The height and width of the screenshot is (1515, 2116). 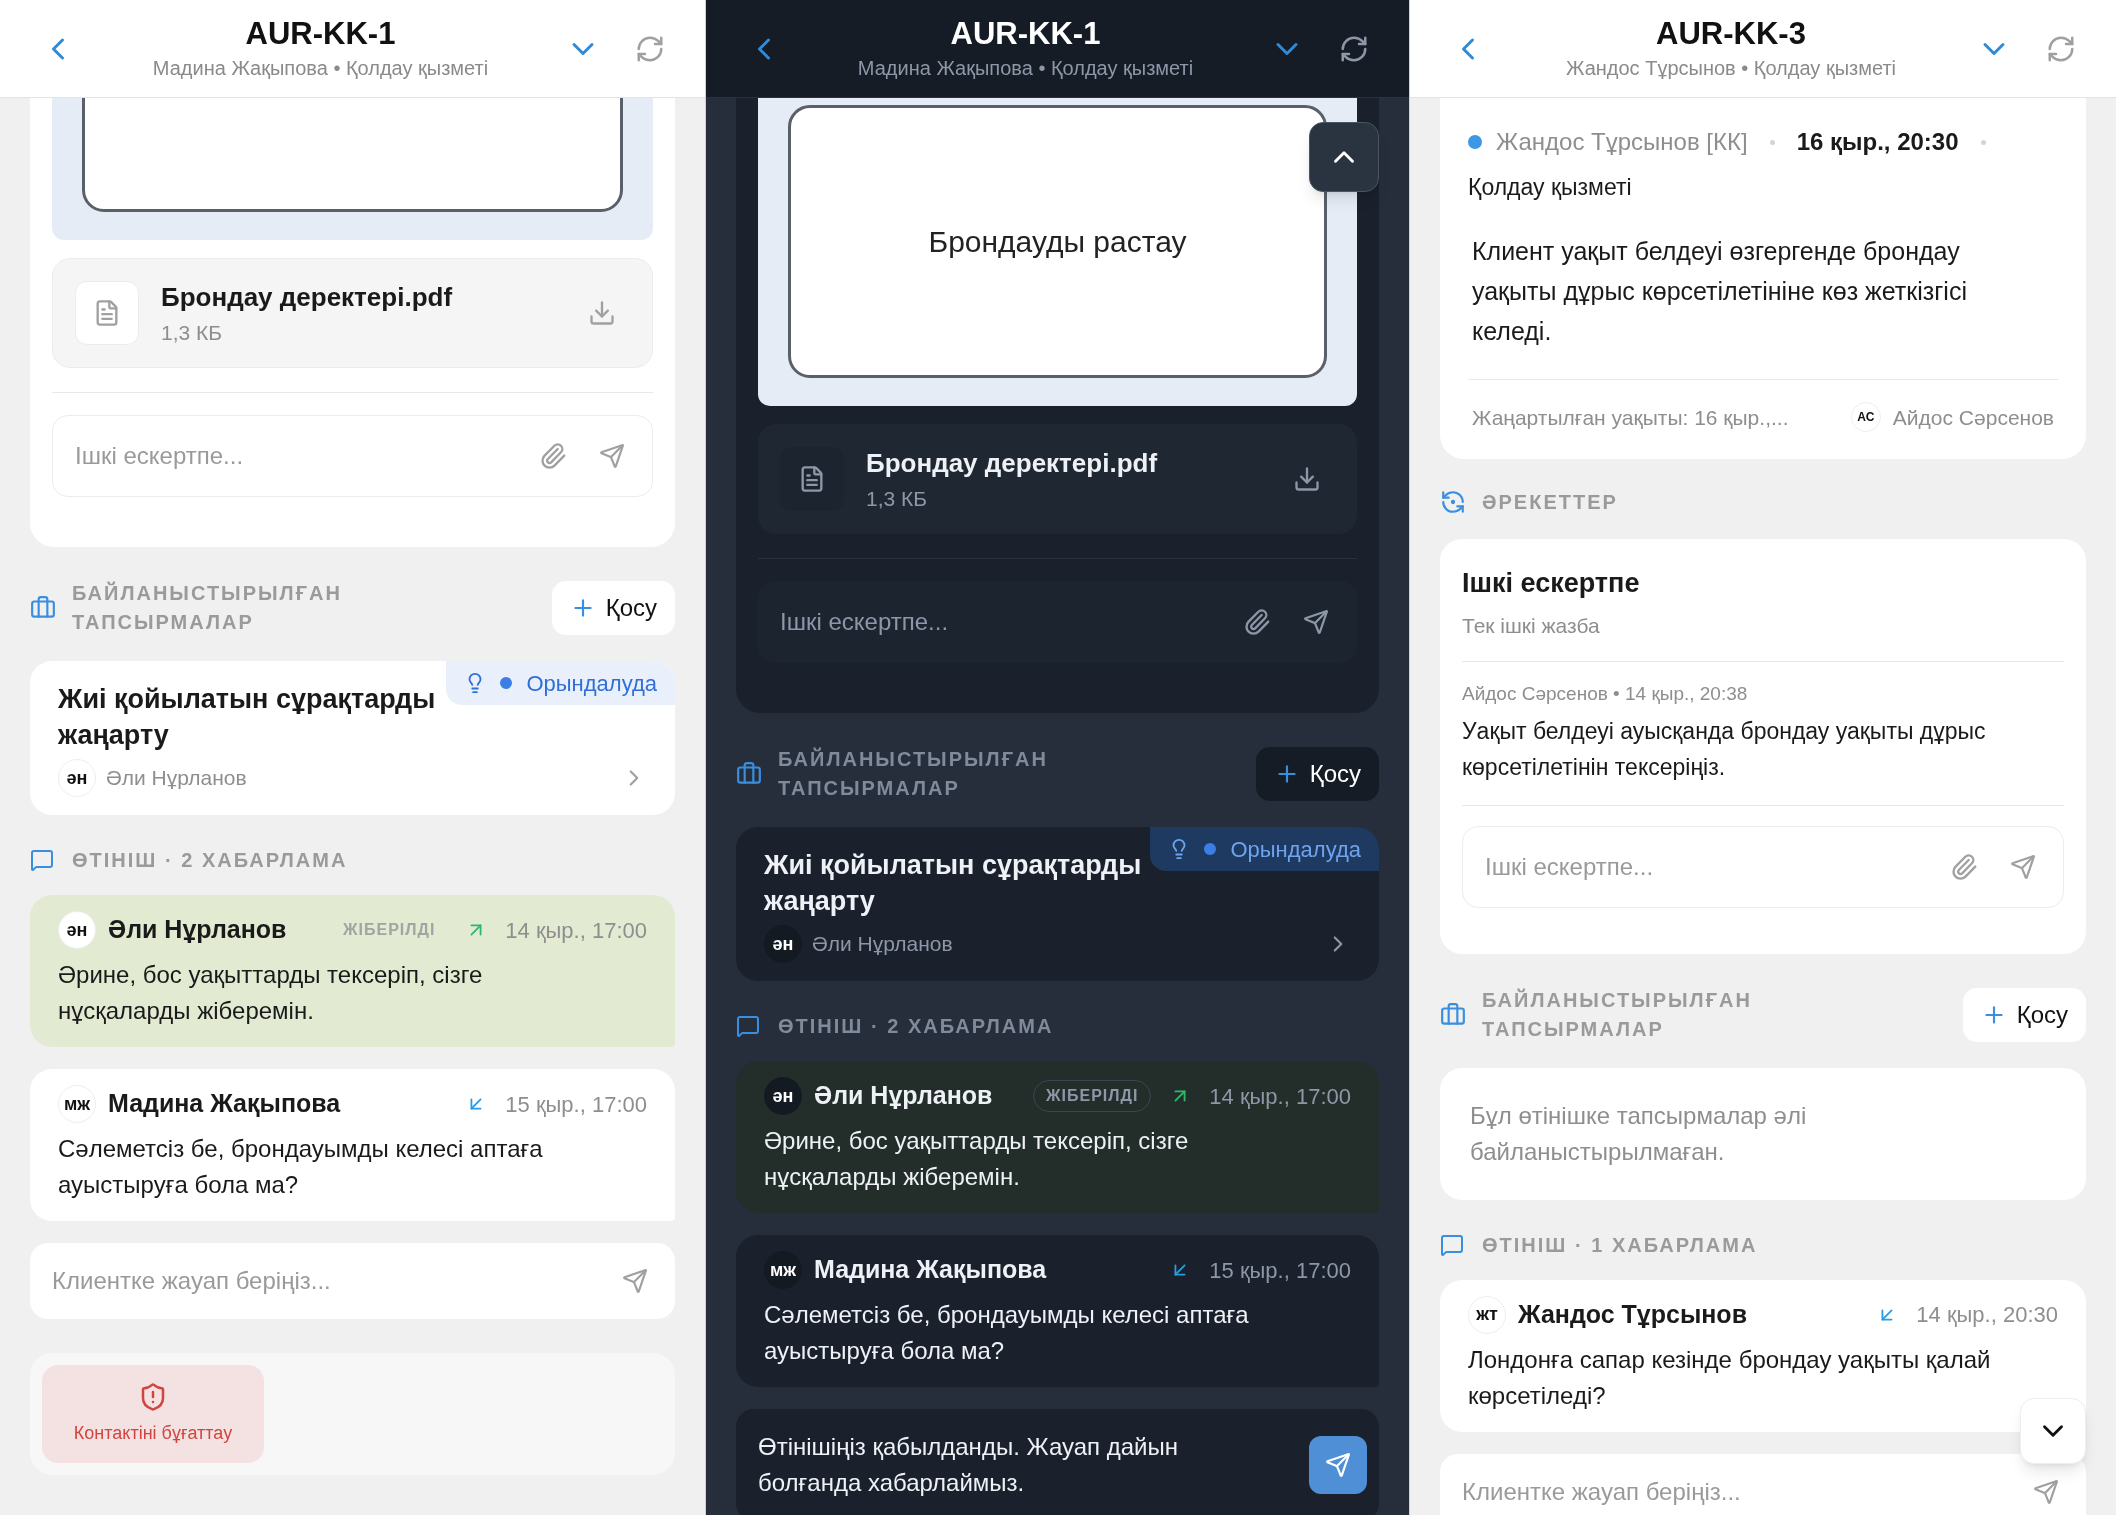 I want to click on send-button, so click(x=1338, y=1465).